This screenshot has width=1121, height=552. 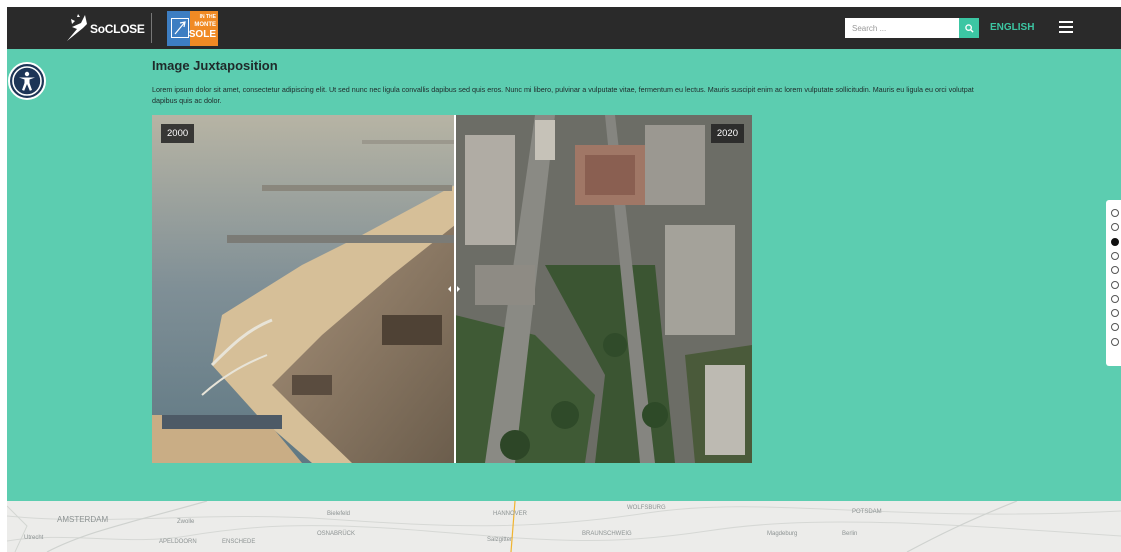 I want to click on map-place-label: WOLFSBURG, so click(x=646, y=508).